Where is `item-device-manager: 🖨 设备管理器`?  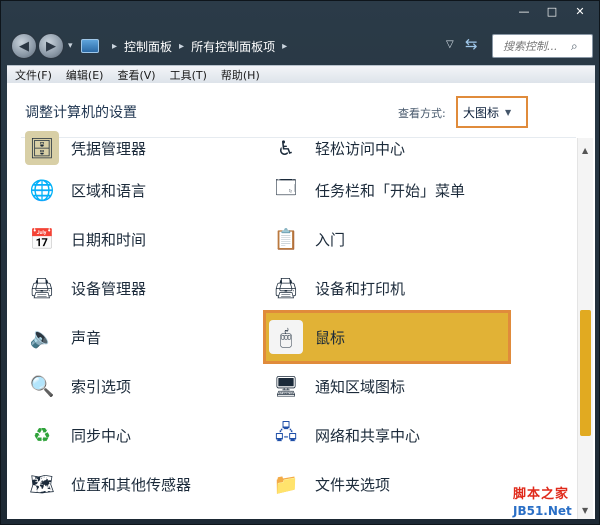 item-device-manager: 🖨 设备管理器 is located at coordinates (140, 288).